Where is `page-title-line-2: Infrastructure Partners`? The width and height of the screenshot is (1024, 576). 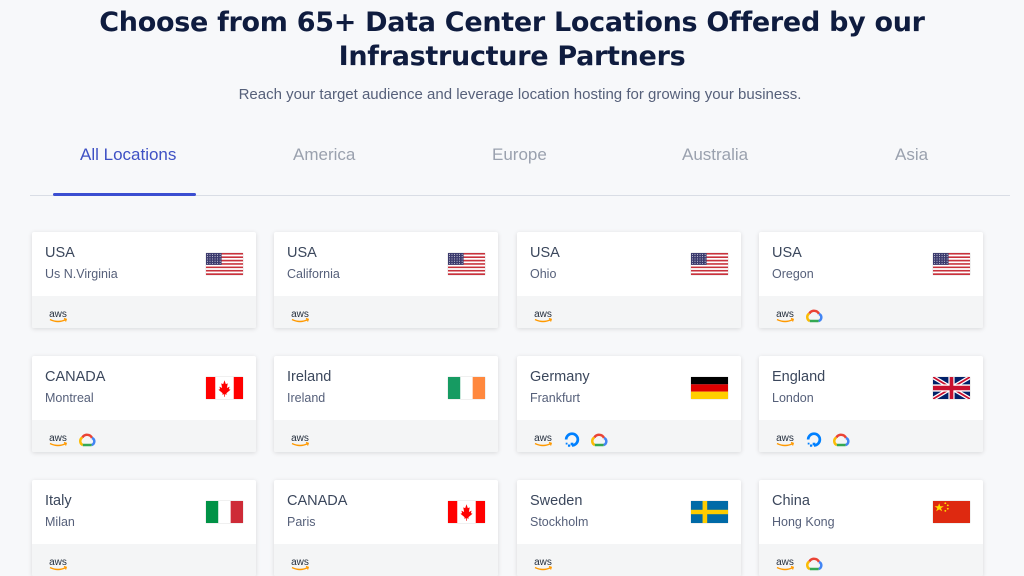
page-title-line-2: Infrastructure Partners is located at coordinates (512, 56).